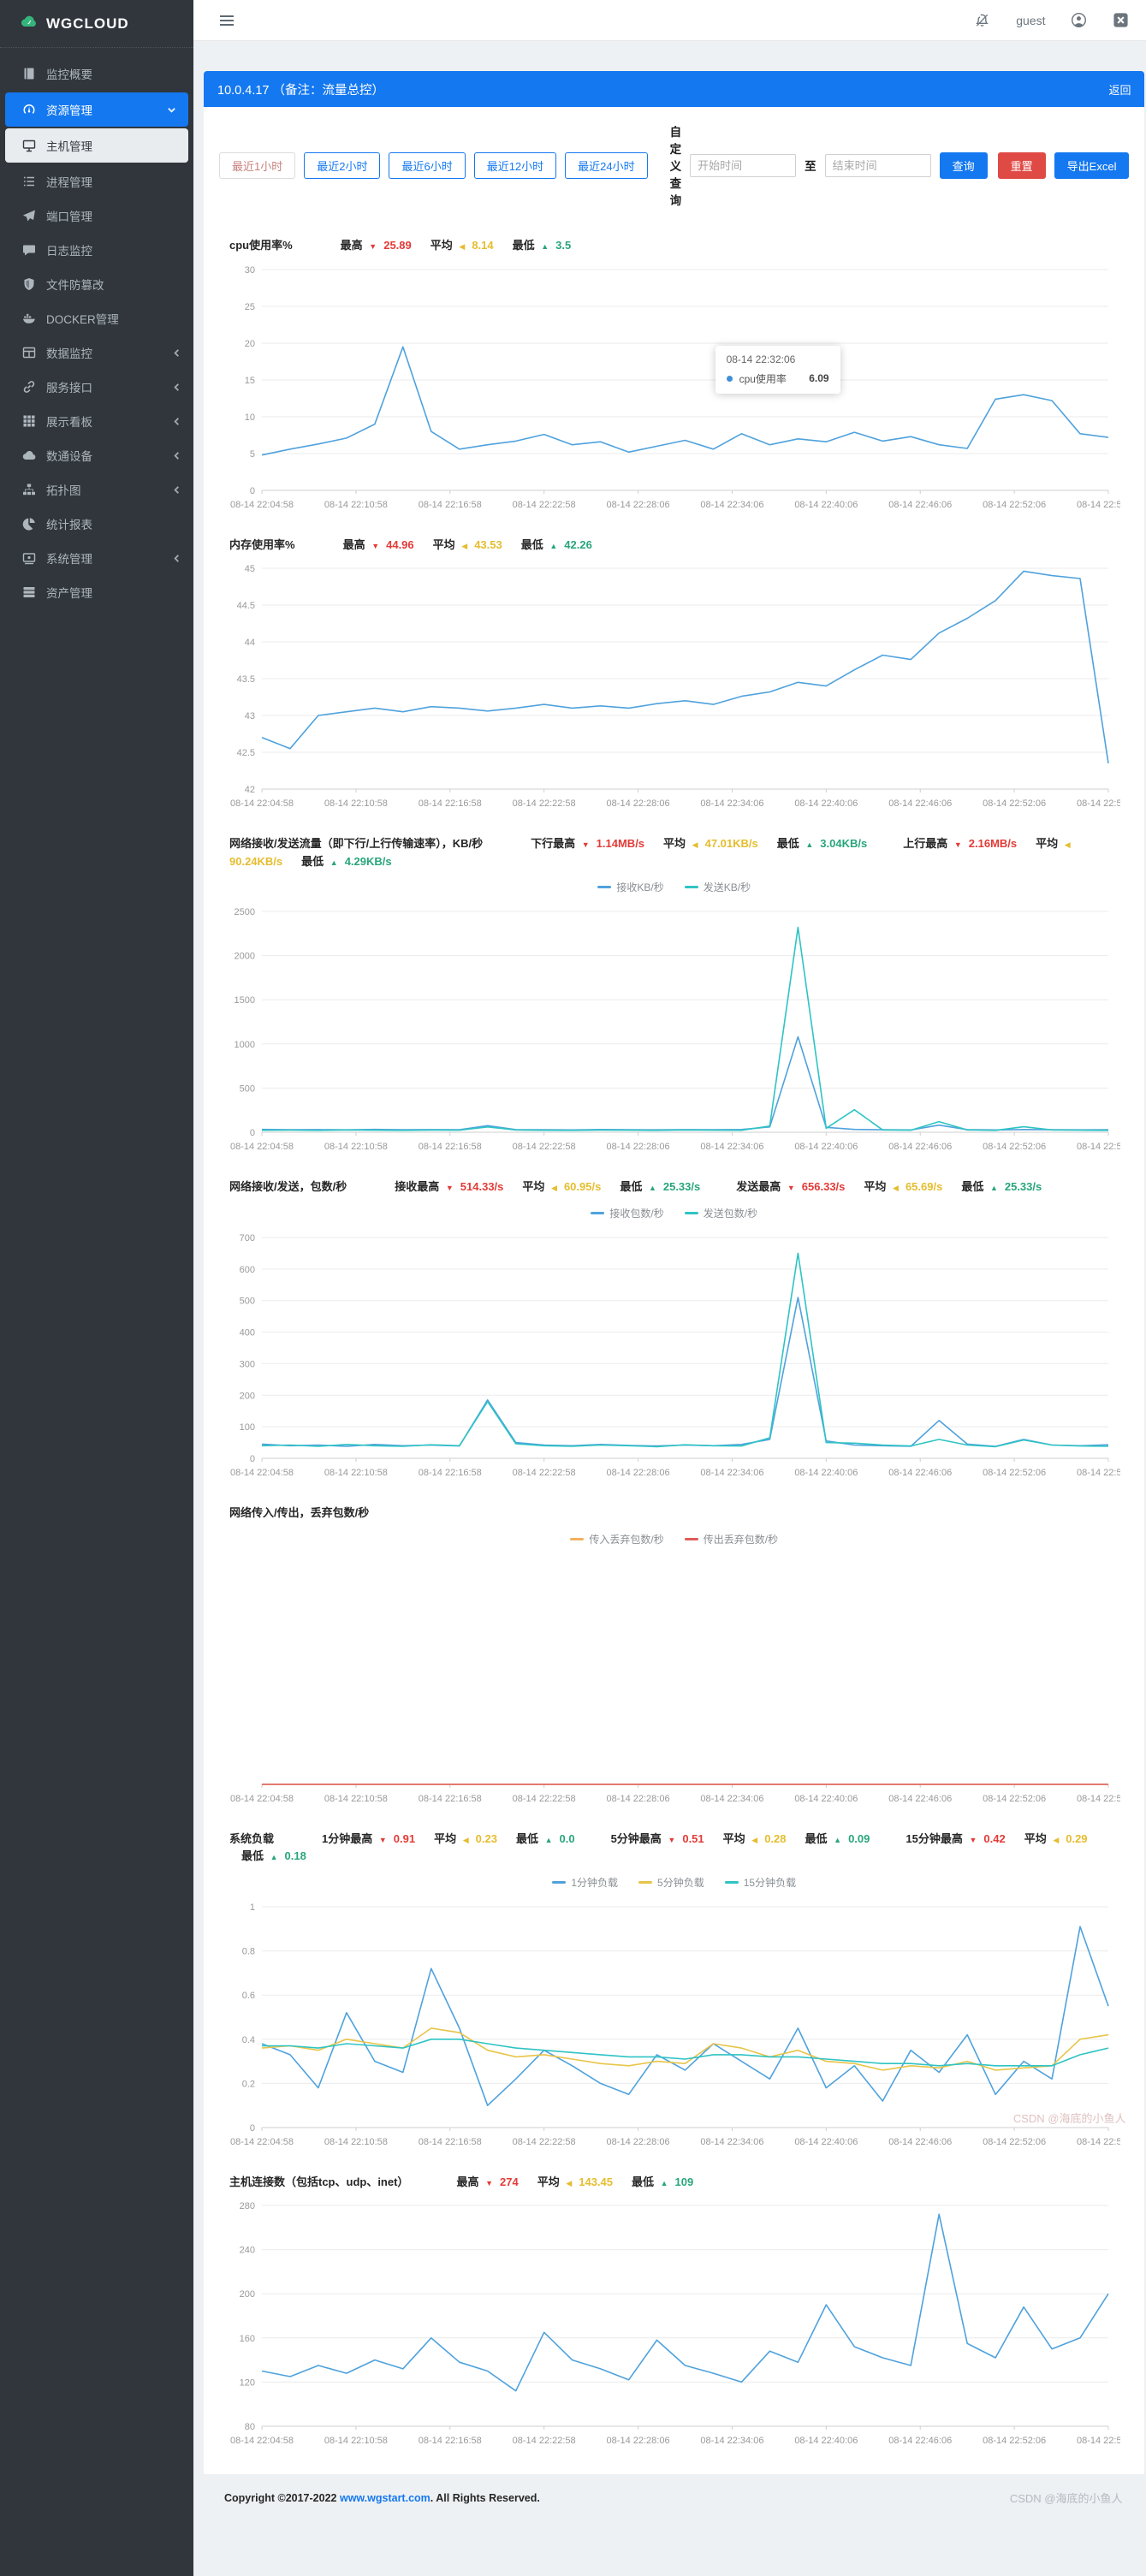  I want to click on y-axis: 2500 2000 1500 1000 500 0, so click(671, 1022).